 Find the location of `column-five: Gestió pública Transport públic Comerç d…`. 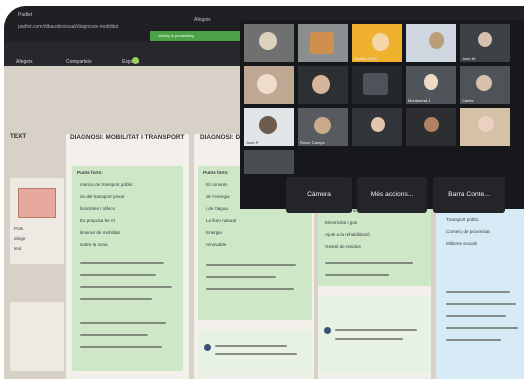

column-five: Gestió pública Transport públic Comerç d… is located at coordinates (480, 289).